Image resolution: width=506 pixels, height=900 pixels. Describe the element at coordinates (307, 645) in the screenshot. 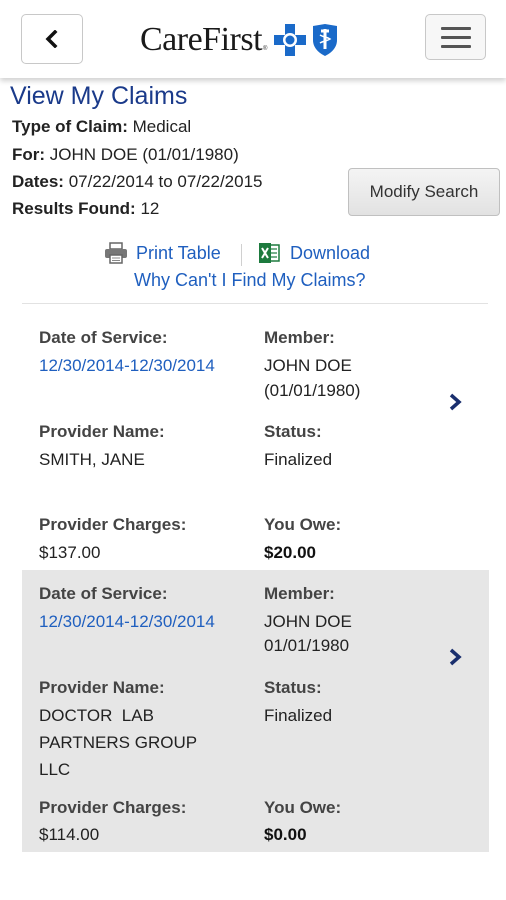

I see `member-dob: 01/01/1980` at that location.